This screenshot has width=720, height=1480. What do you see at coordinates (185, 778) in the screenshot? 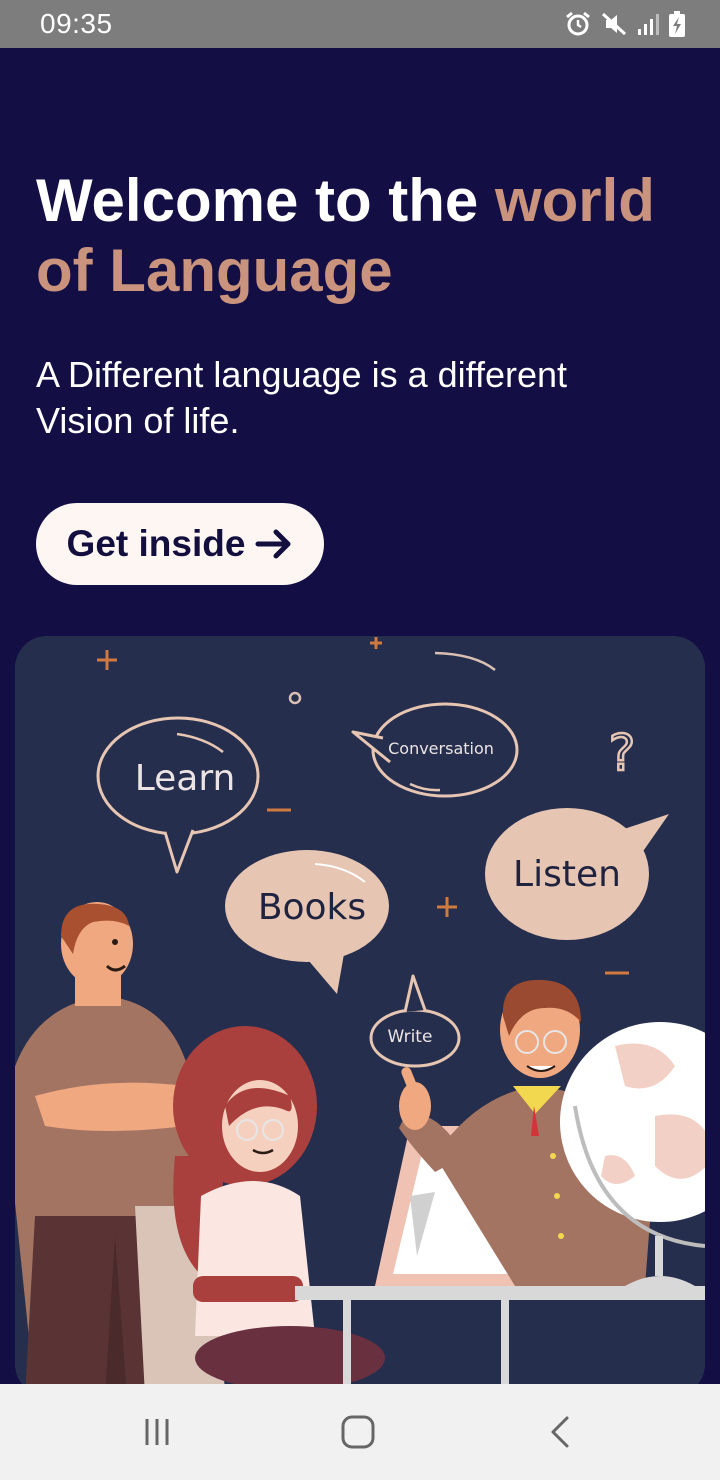
I see `learn-text: Learn` at bounding box center [185, 778].